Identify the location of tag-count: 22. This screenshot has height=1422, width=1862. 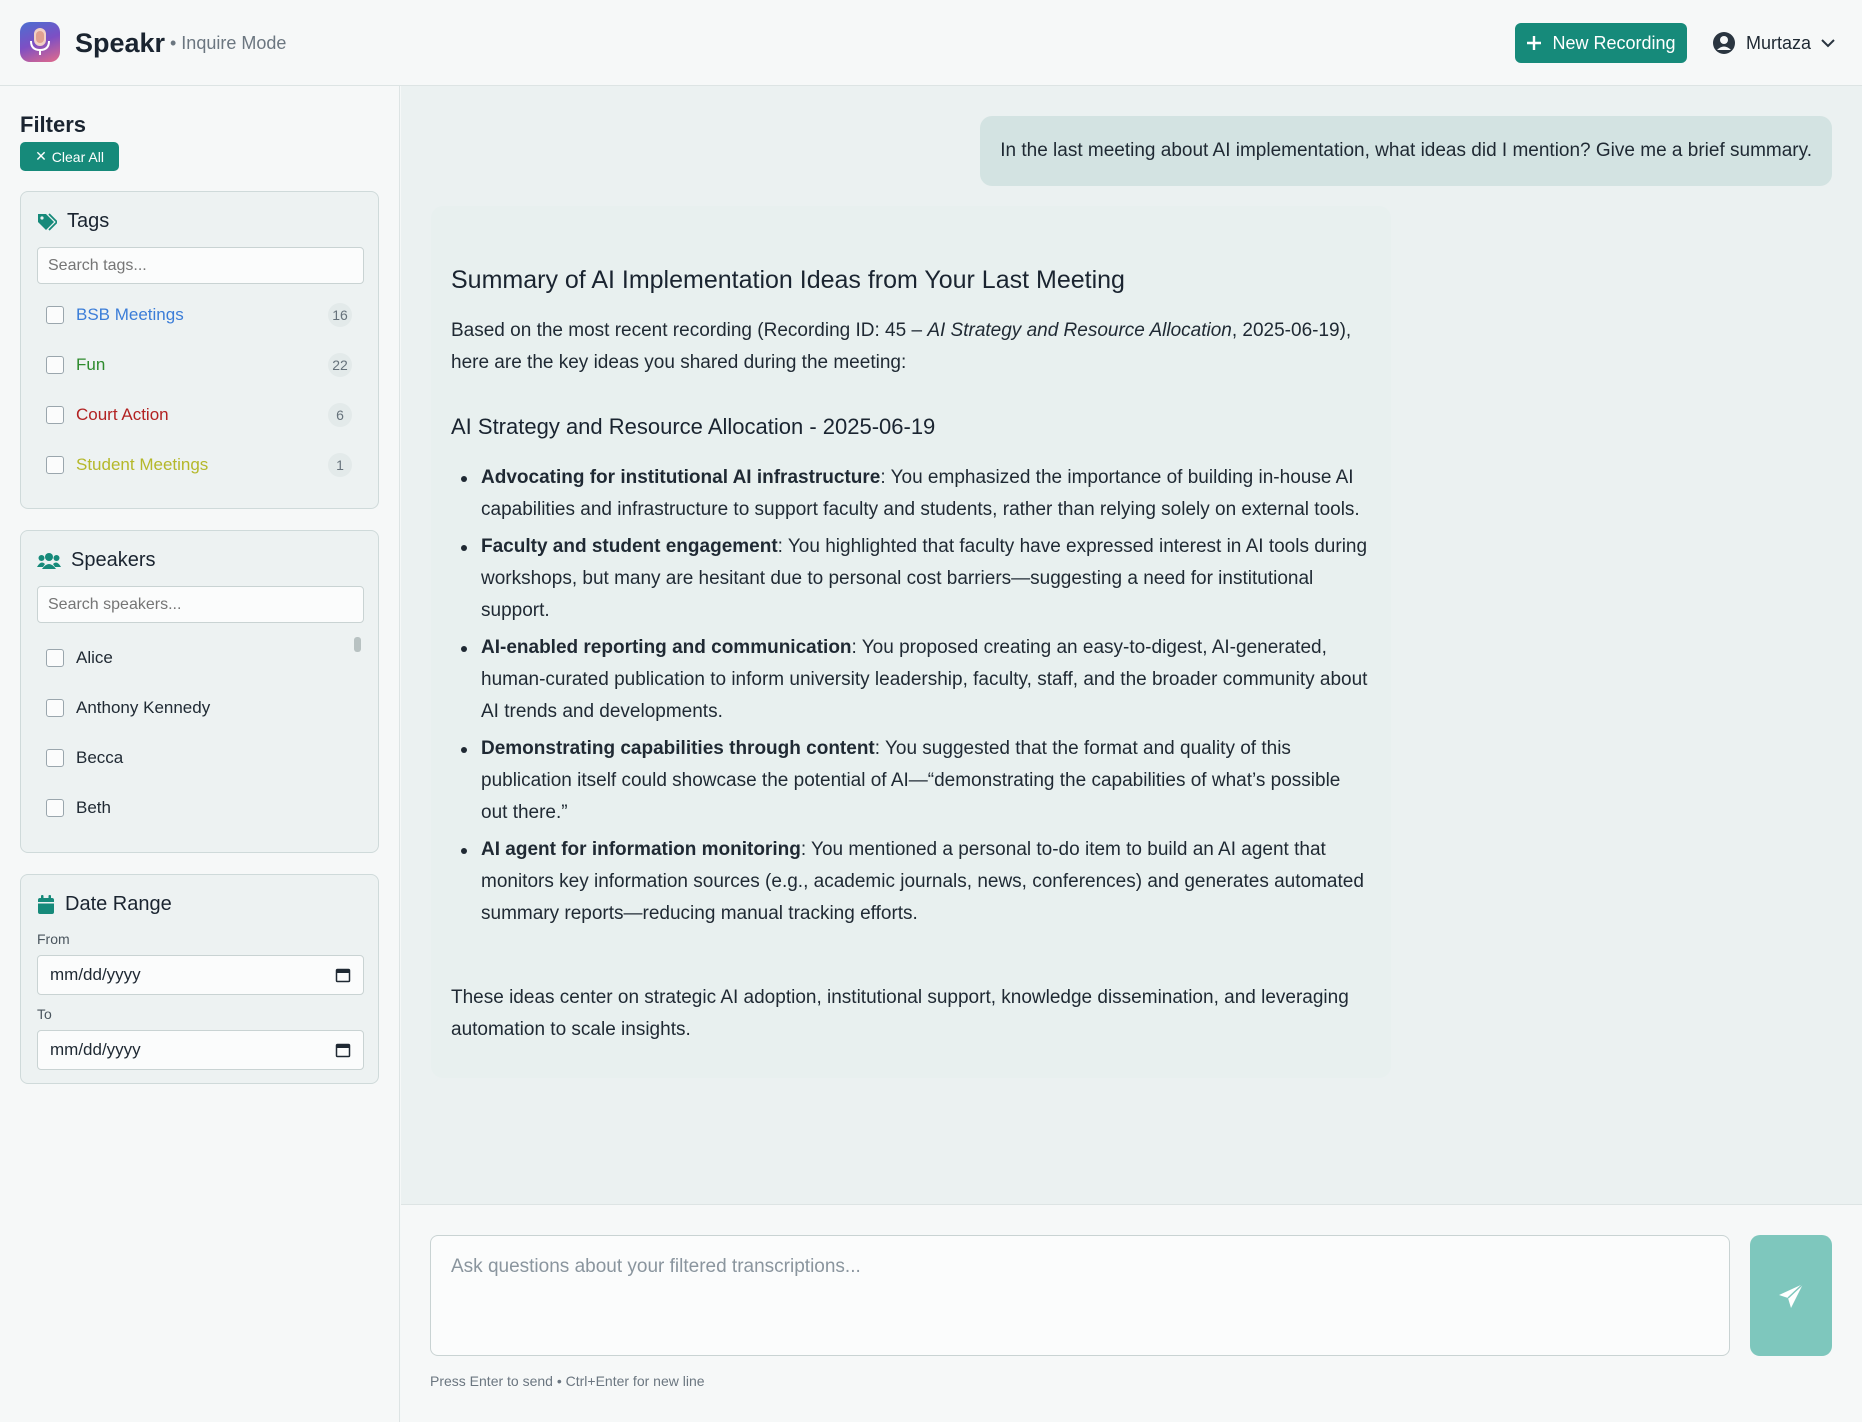
(340, 365).